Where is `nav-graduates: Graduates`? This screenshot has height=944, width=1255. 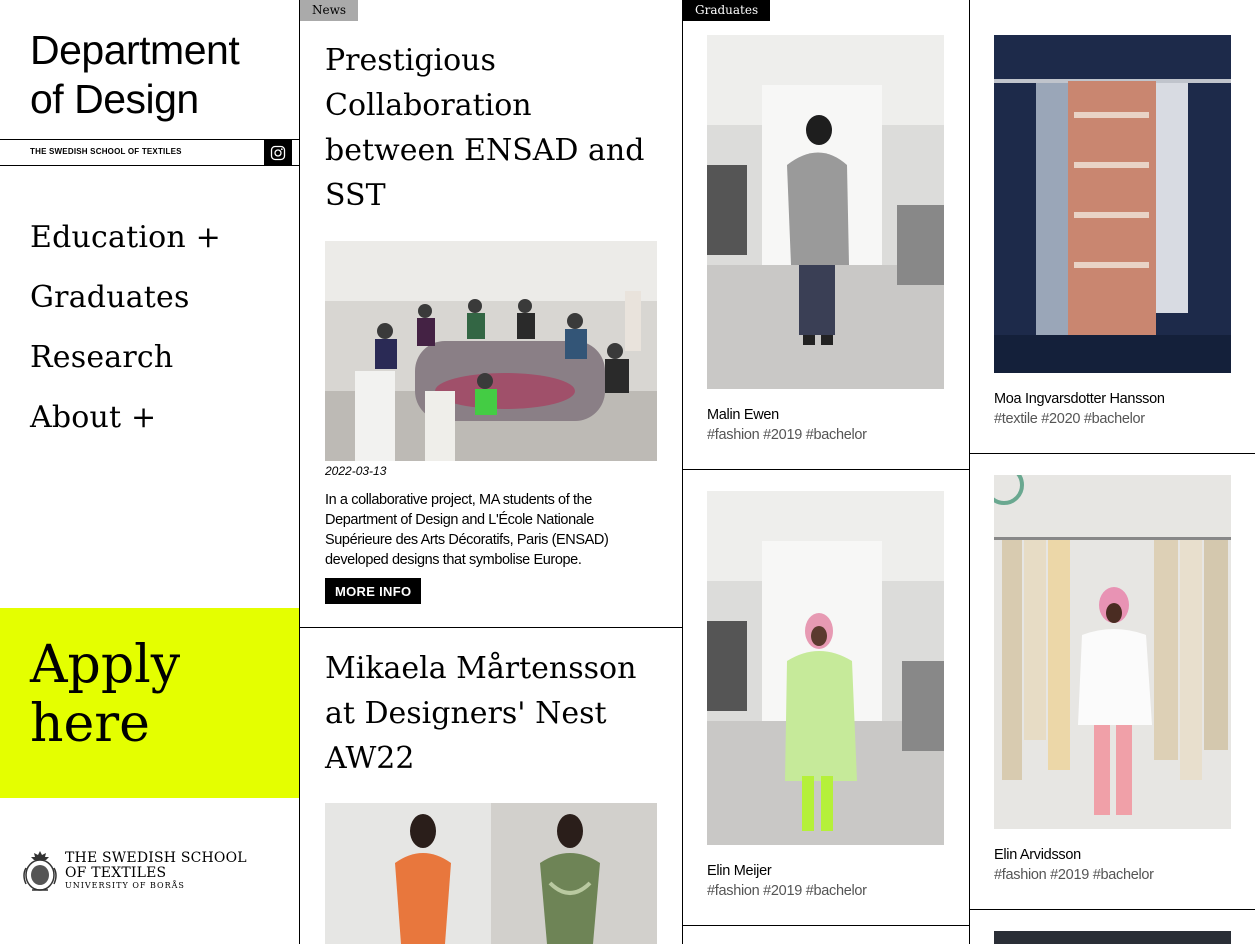 nav-graduates: Graduates is located at coordinates (125, 298).